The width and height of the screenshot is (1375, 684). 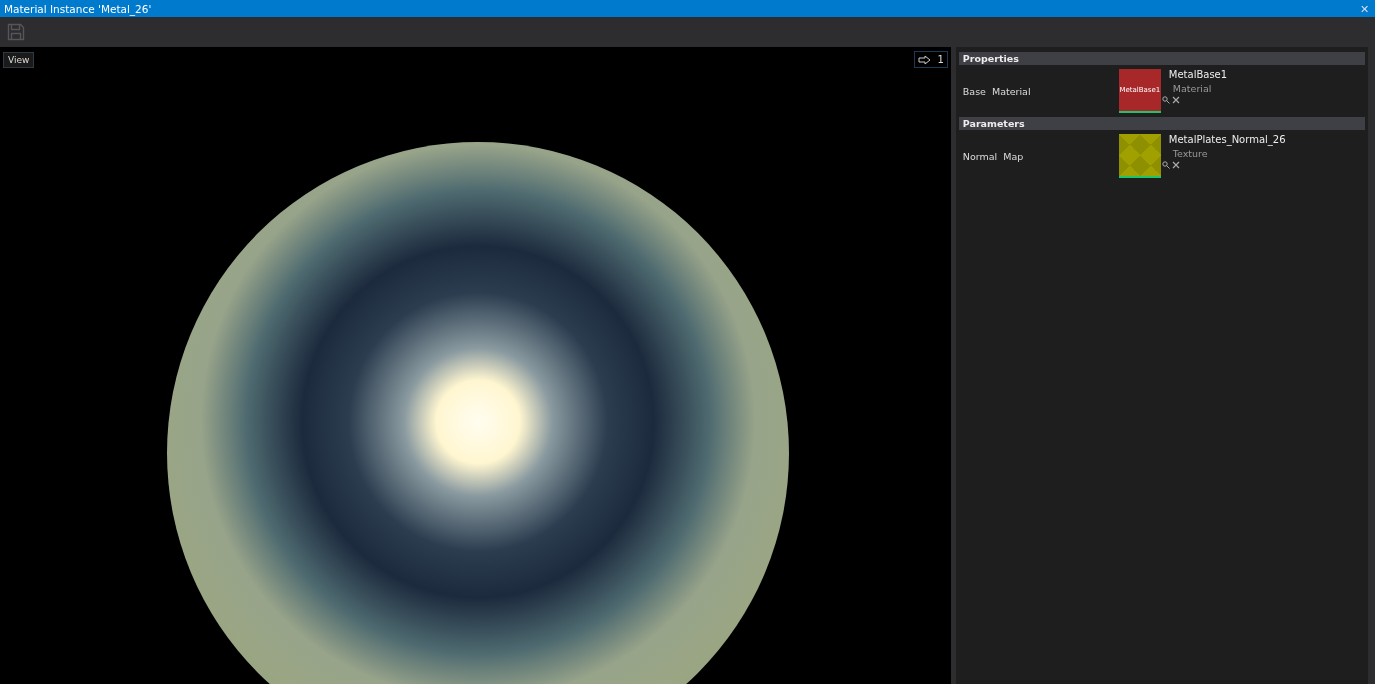 What do you see at coordinates (1227, 139) in the screenshot?
I see `asset-name: MetalPlates_Normal_26` at bounding box center [1227, 139].